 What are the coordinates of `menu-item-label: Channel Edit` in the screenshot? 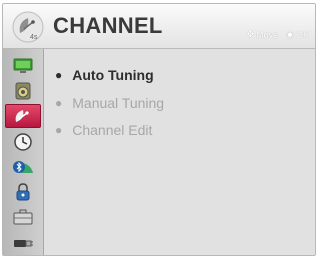 It's located at (112, 130).